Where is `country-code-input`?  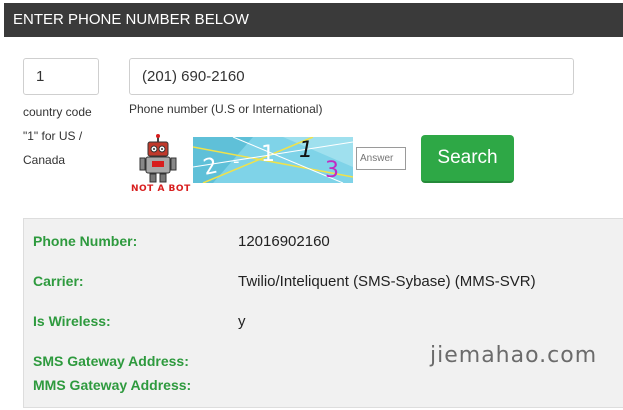 country-code-input is located at coordinates (61, 76).